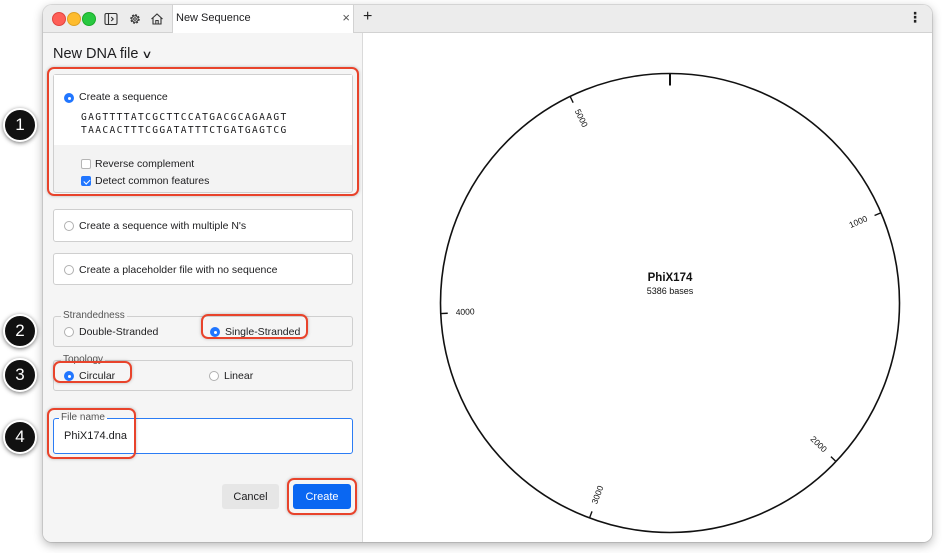 The height and width of the screenshot is (553, 942). What do you see at coordinates (69, 332) in the screenshot?
I see `double-stranded-radio` at bounding box center [69, 332].